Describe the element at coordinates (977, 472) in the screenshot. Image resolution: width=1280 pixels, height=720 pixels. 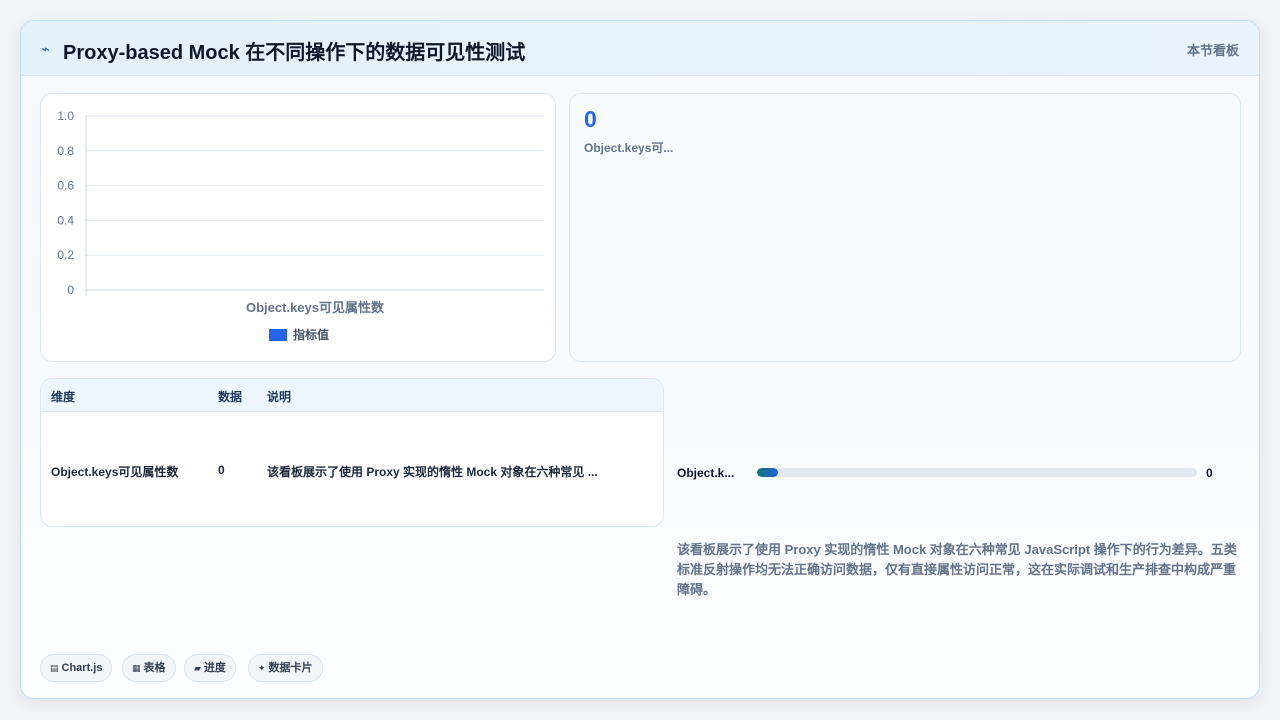
I see `progress-track` at that location.